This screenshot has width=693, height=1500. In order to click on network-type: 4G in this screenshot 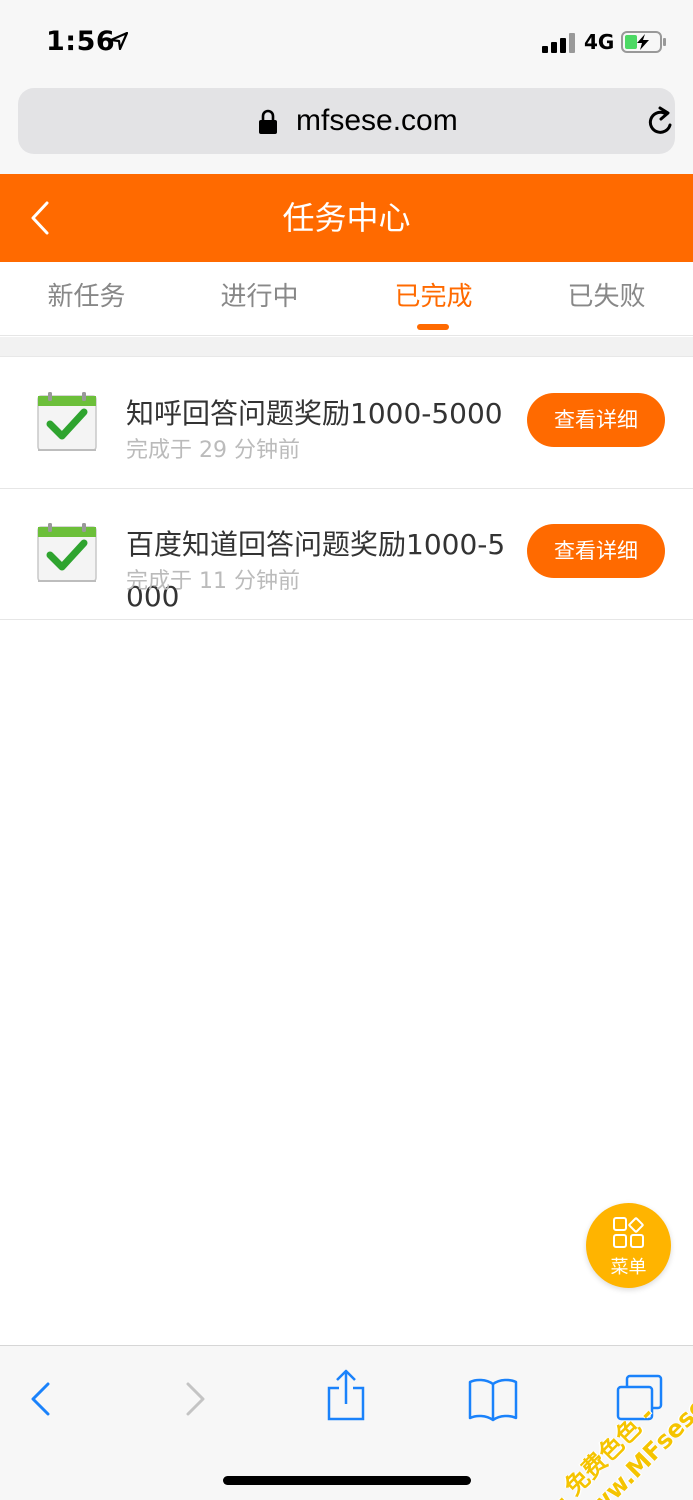, I will do `click(599, 42)`.